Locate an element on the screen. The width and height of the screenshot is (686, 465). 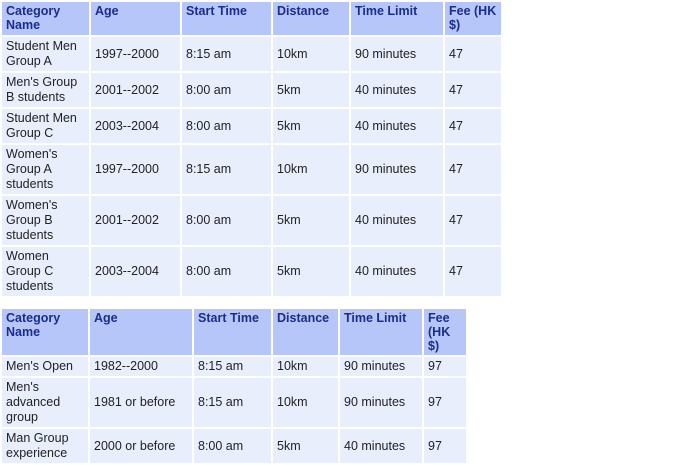
cell-category: Man Group experience is located at coordinates (45, 446).